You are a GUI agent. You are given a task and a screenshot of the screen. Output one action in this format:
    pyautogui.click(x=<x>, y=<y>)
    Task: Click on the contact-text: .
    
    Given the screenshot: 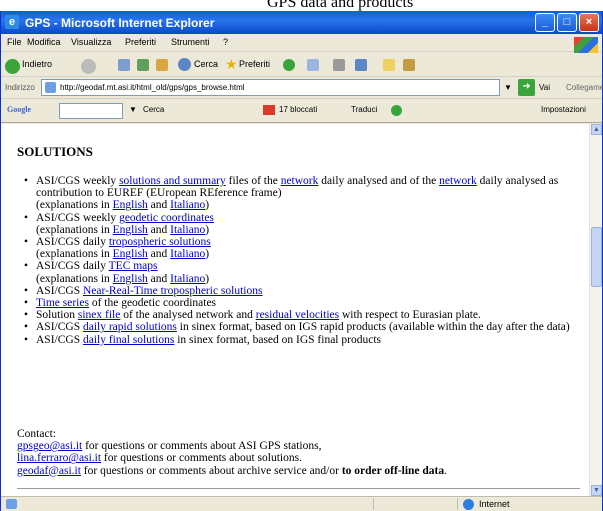 What is the action you would take?
    pyautogui.click(x=446, y=470)
    